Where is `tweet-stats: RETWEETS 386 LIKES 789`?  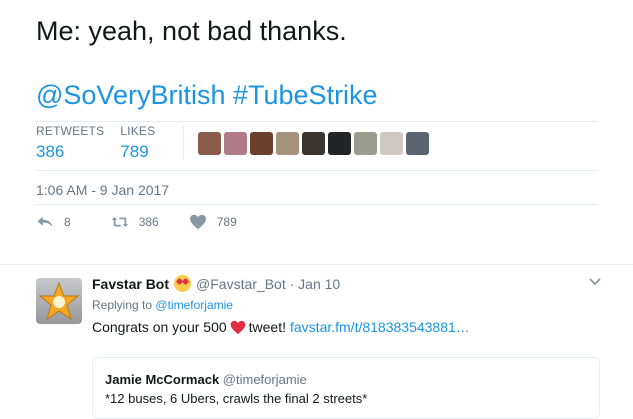 tweet-stats: RETWEETS 386 LIKES 789 is located at coordinates (233, 144).